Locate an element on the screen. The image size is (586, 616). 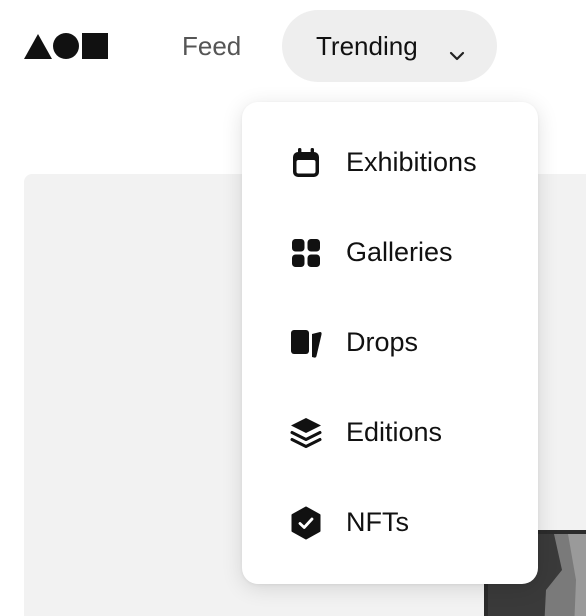
menu-item-drops: Drops is located at coordinates (390, 343).